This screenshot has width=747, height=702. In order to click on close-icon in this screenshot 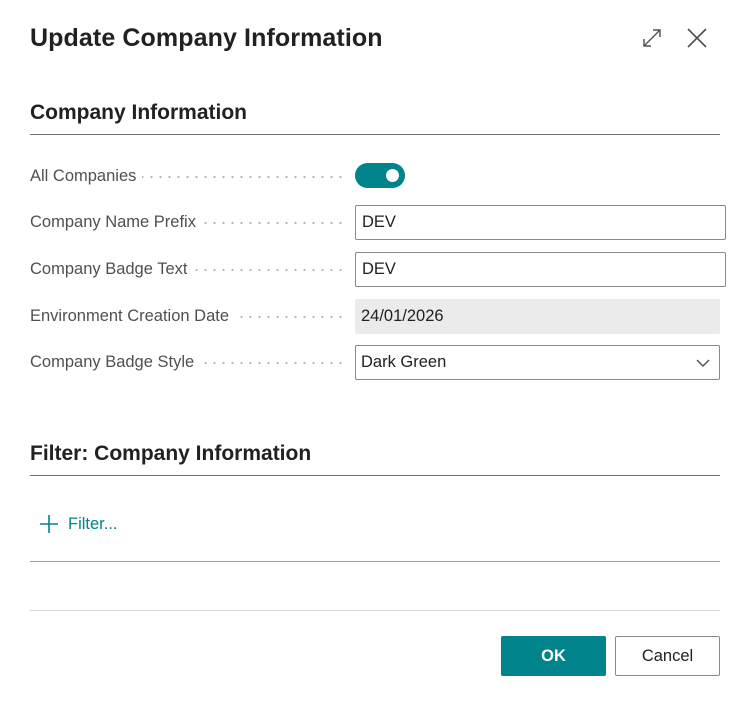, I will do `click(697, 38)`.